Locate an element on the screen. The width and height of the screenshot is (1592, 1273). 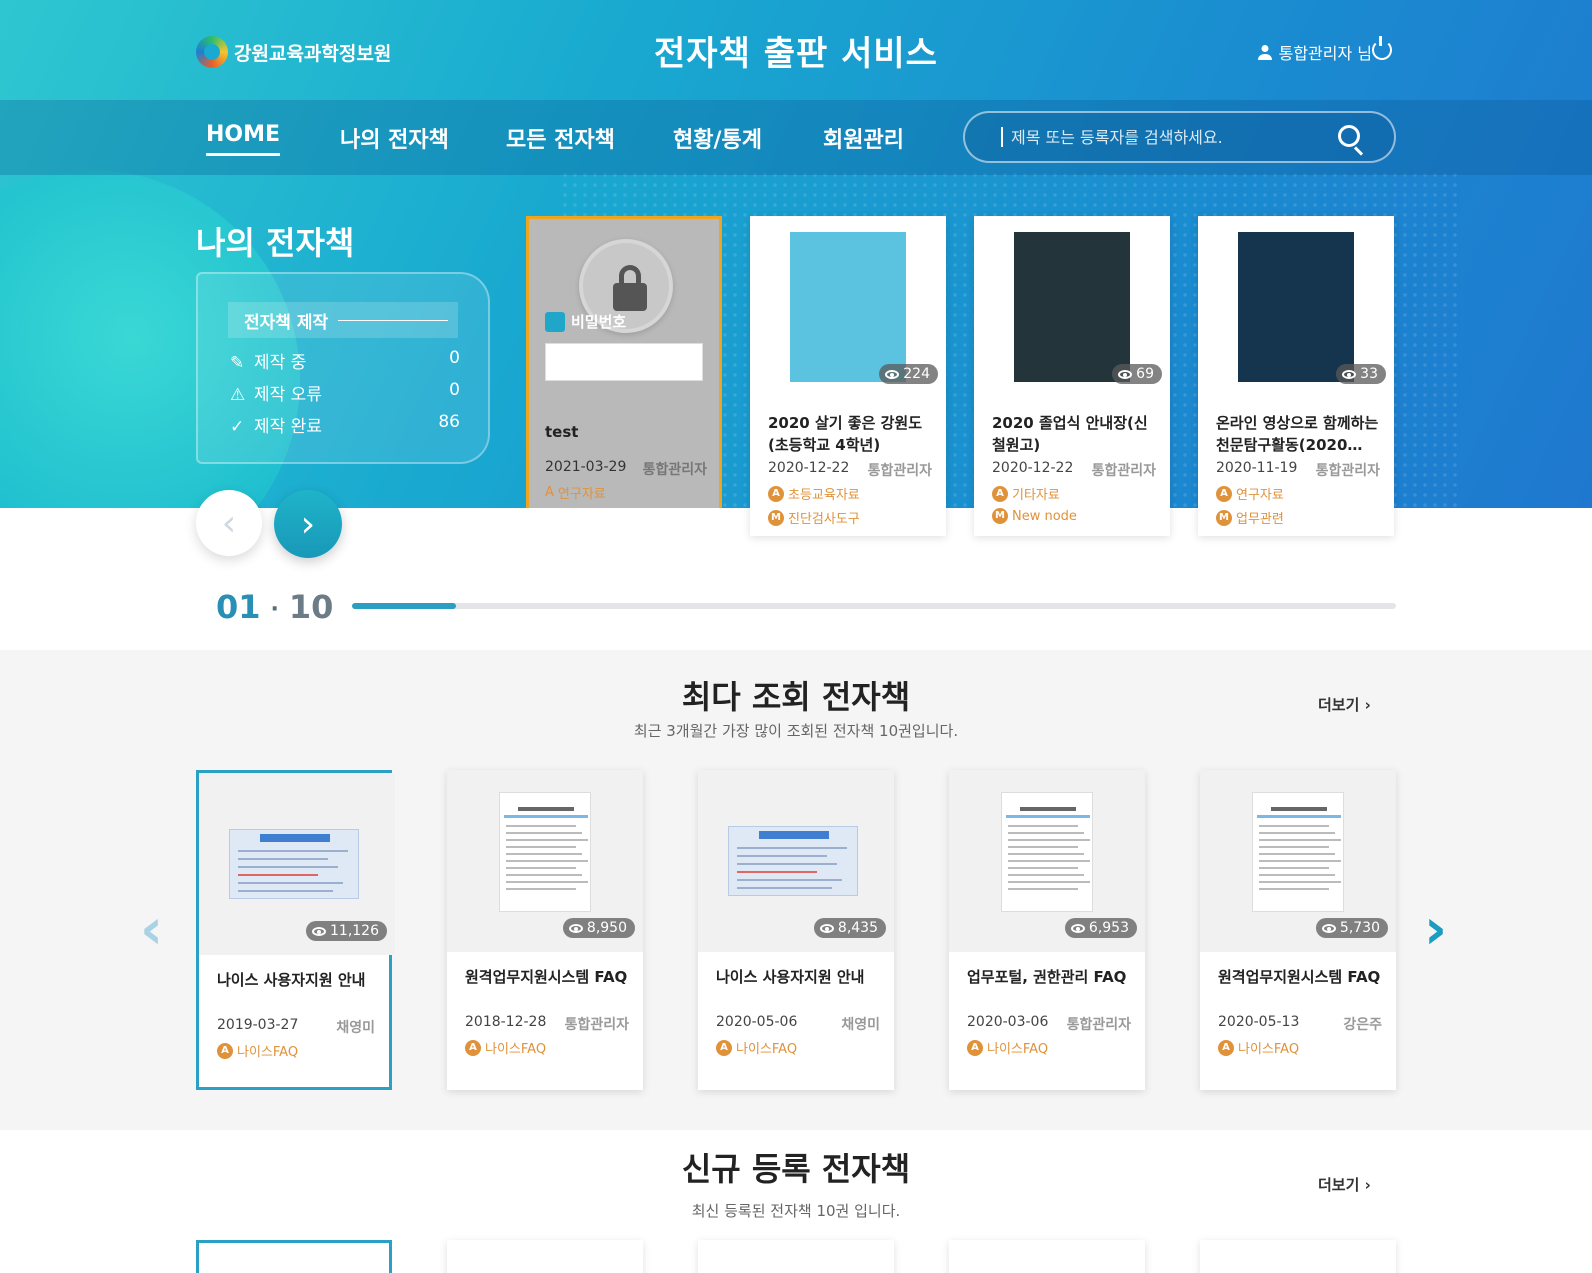
book-date: 2020-03-06 is located at coordinates (1008, 1022).